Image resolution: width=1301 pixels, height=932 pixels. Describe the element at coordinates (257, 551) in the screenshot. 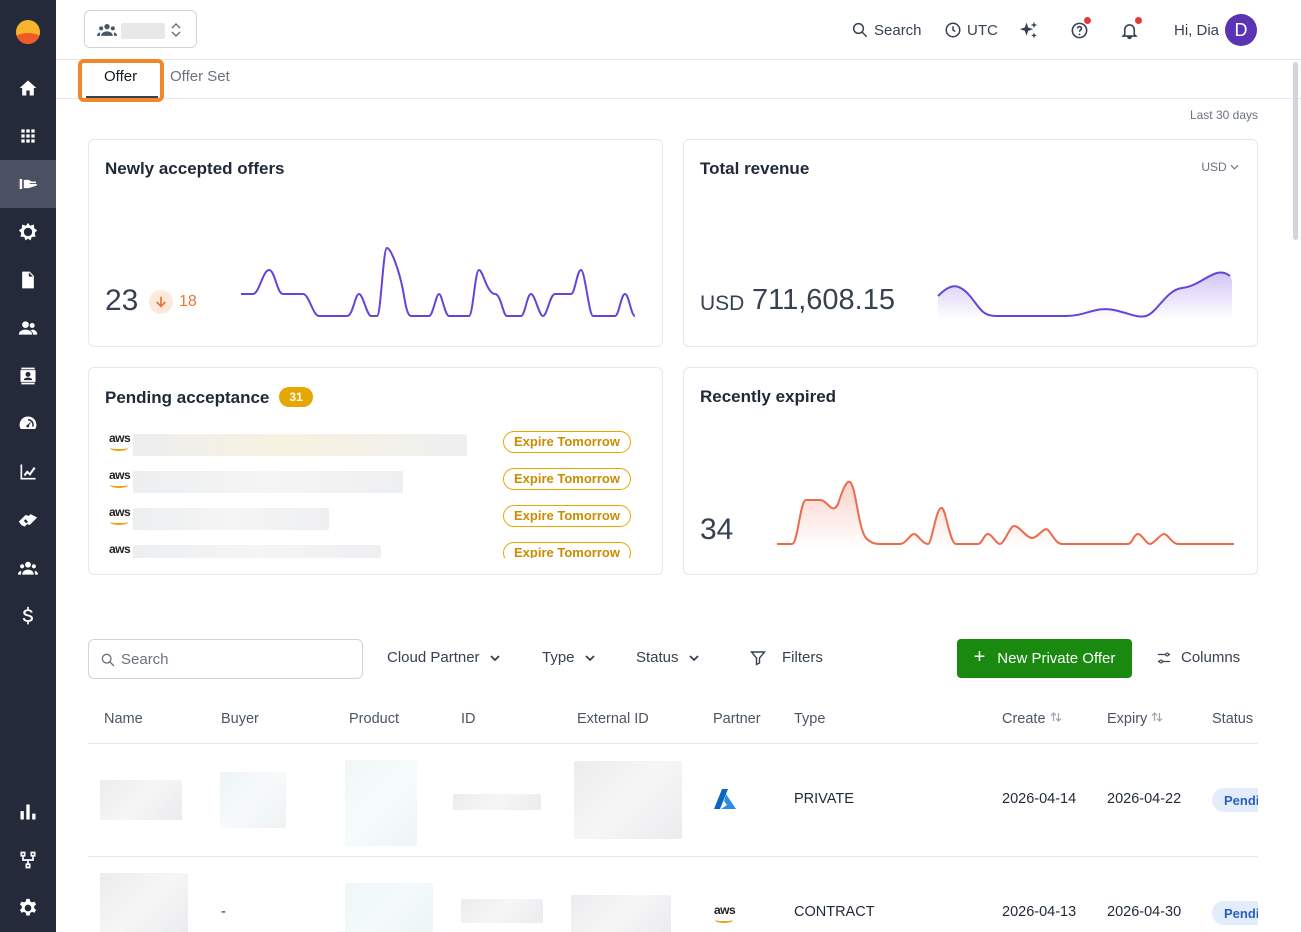

I see `redacted-offer-name` at that location.